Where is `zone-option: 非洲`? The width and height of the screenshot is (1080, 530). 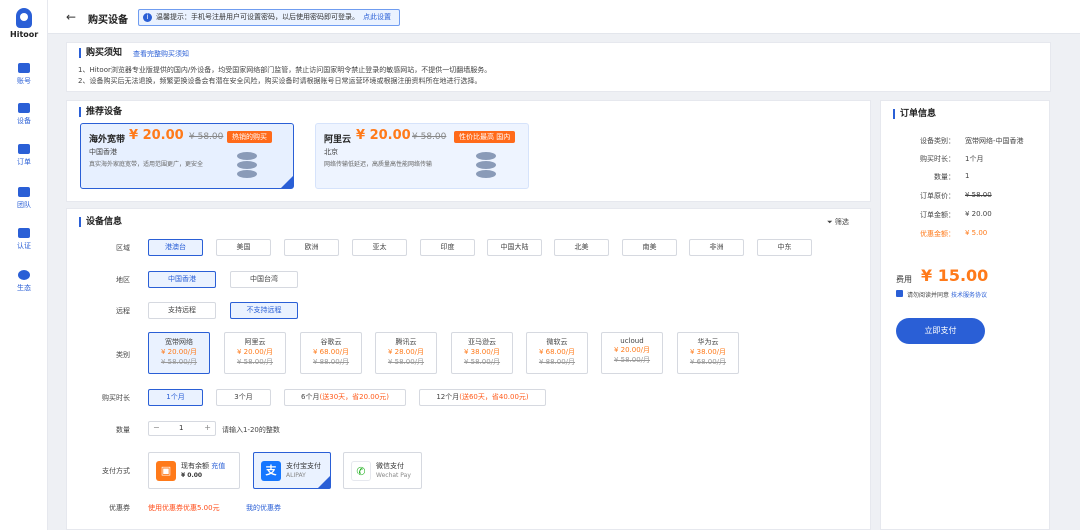 zone-option: 非洲 is located at coordinates (716, 247).